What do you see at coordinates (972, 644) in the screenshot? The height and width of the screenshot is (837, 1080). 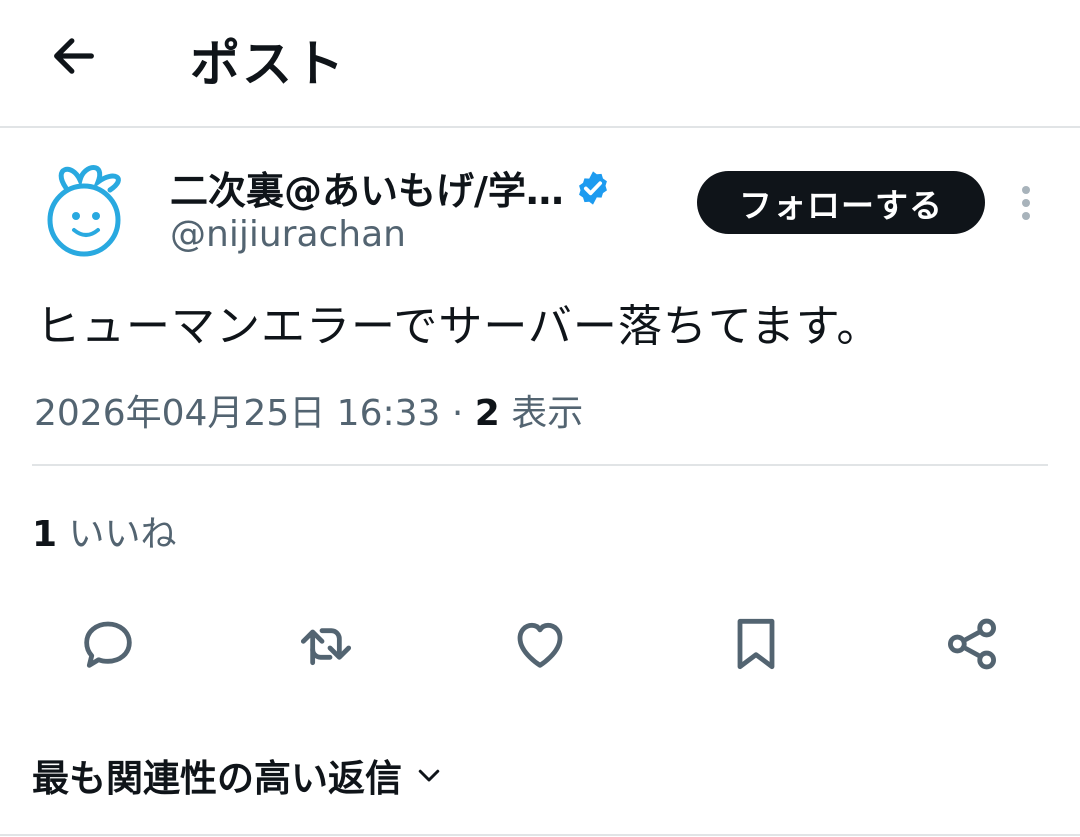 I see `share-icon` at bounding box center [972, 644].